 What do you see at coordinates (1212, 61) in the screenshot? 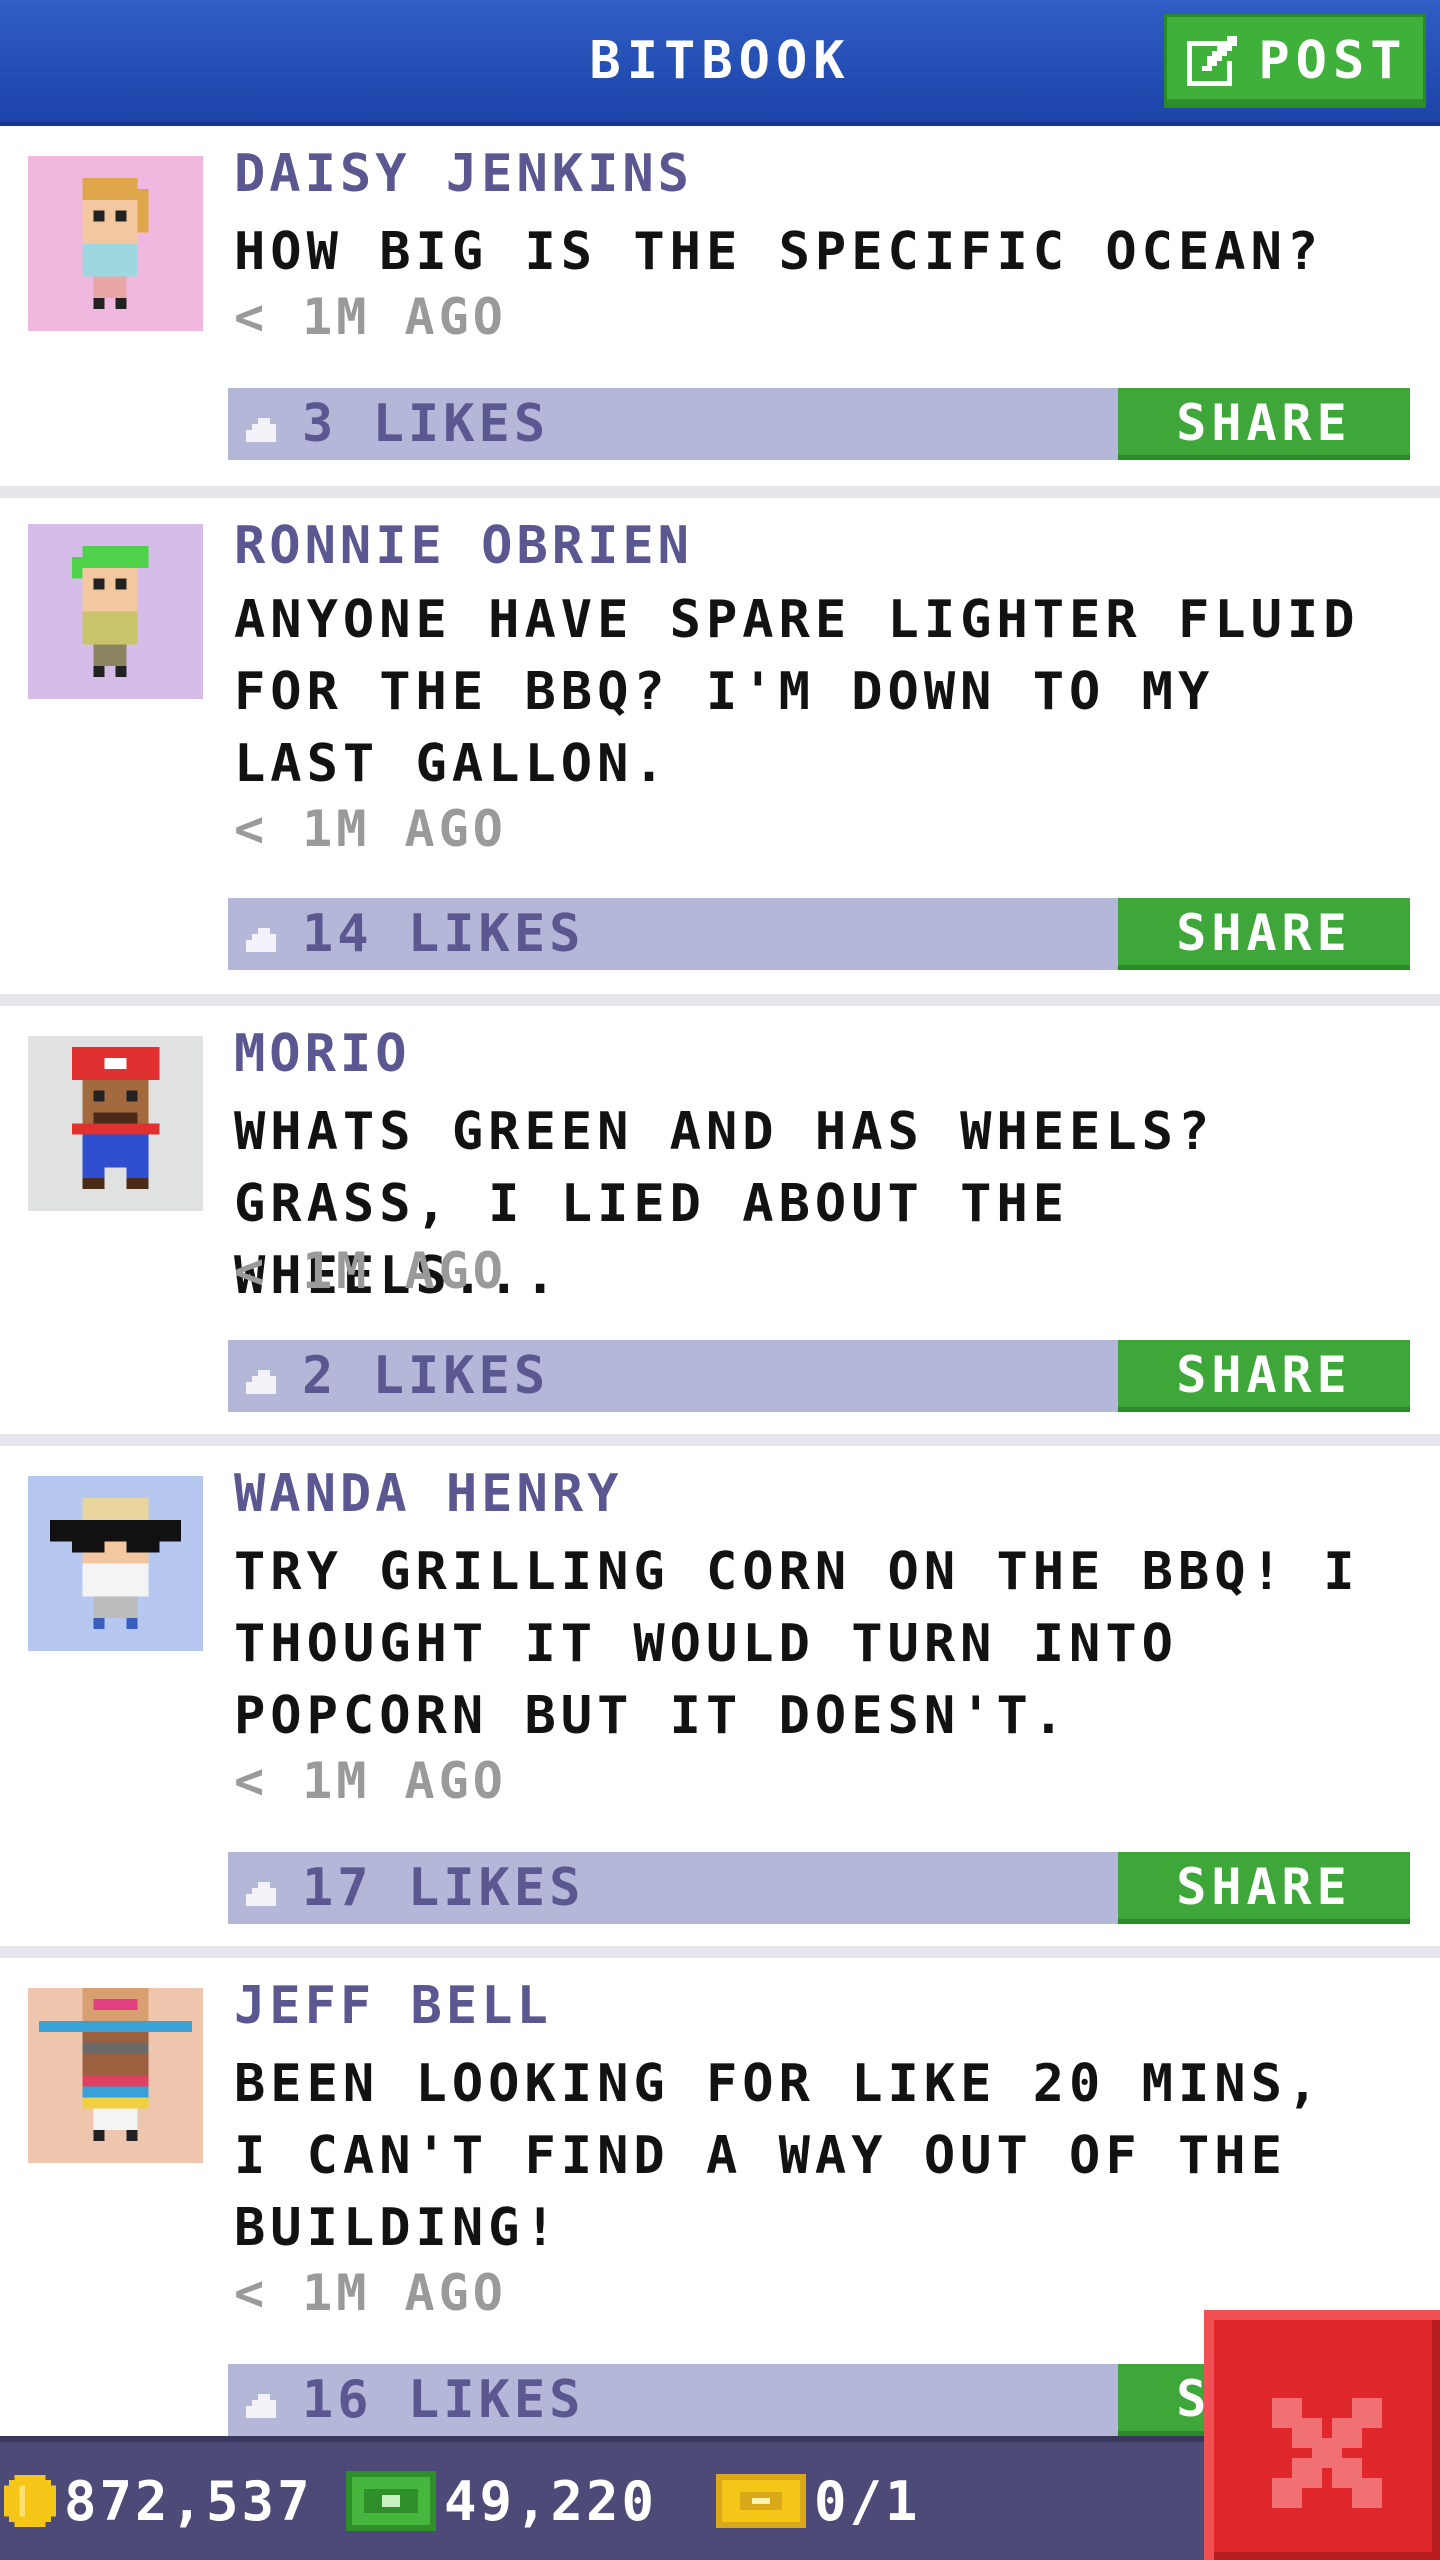
I see `edit-icon` at bounding box center [1212, 61].